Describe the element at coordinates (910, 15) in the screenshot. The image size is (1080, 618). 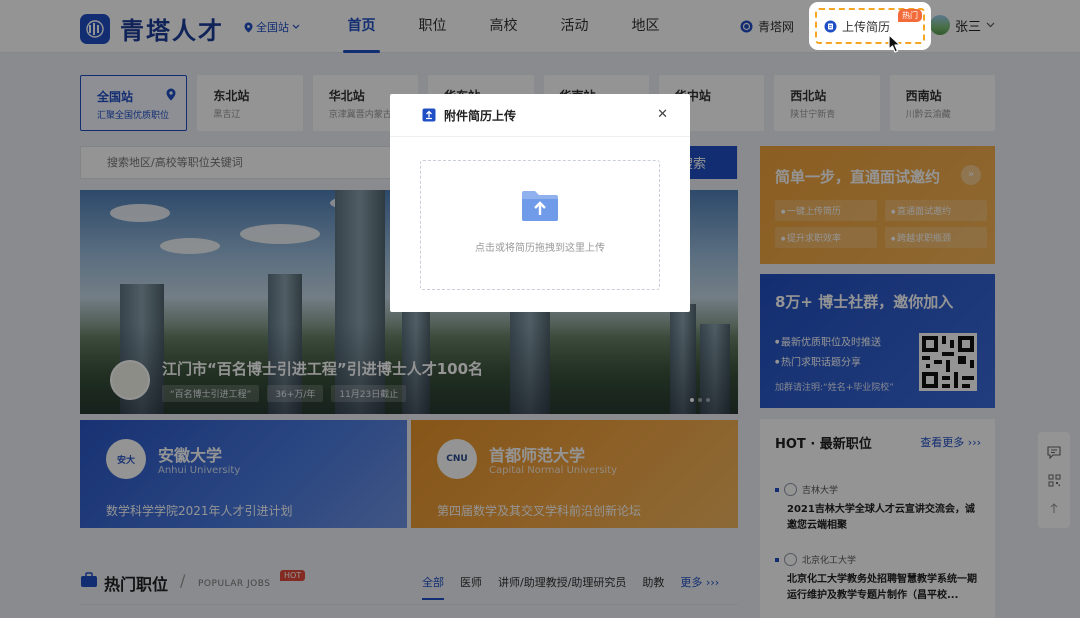
I see `hot-badge: 热门` at that location.